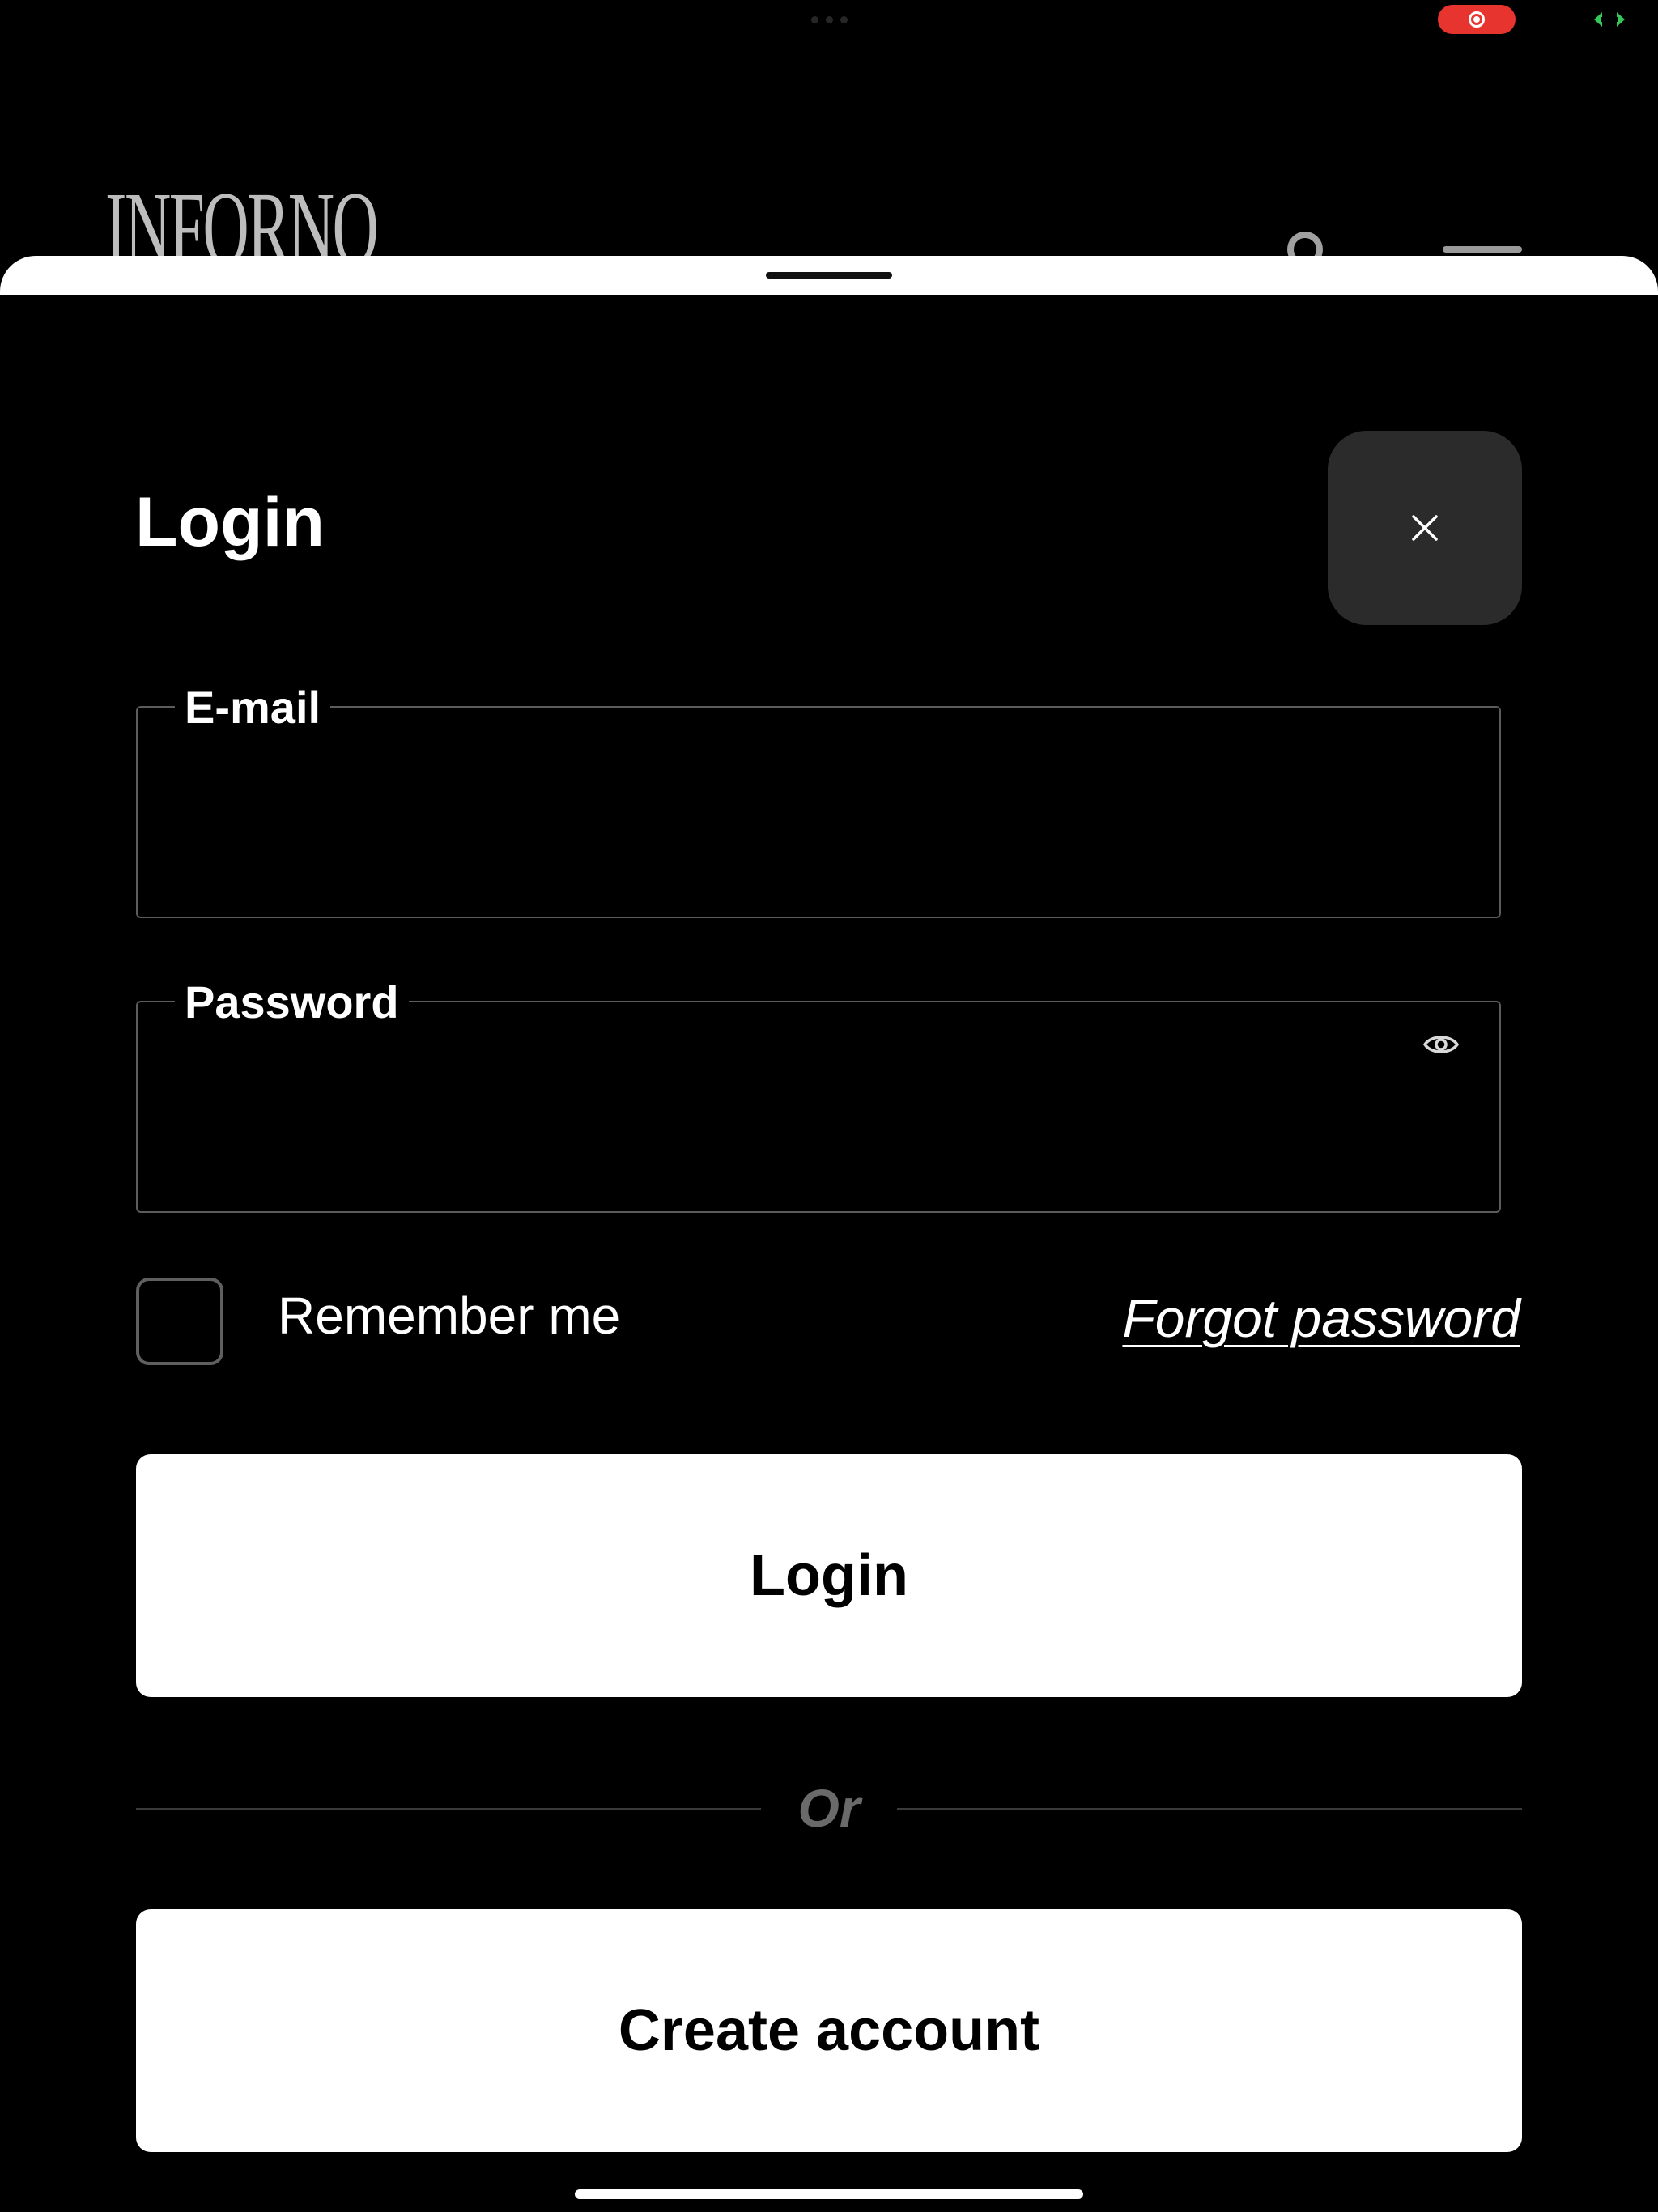 The height and width of the screenshot is (2212, 1658). I want to click on close-button, so click(1425, 528).